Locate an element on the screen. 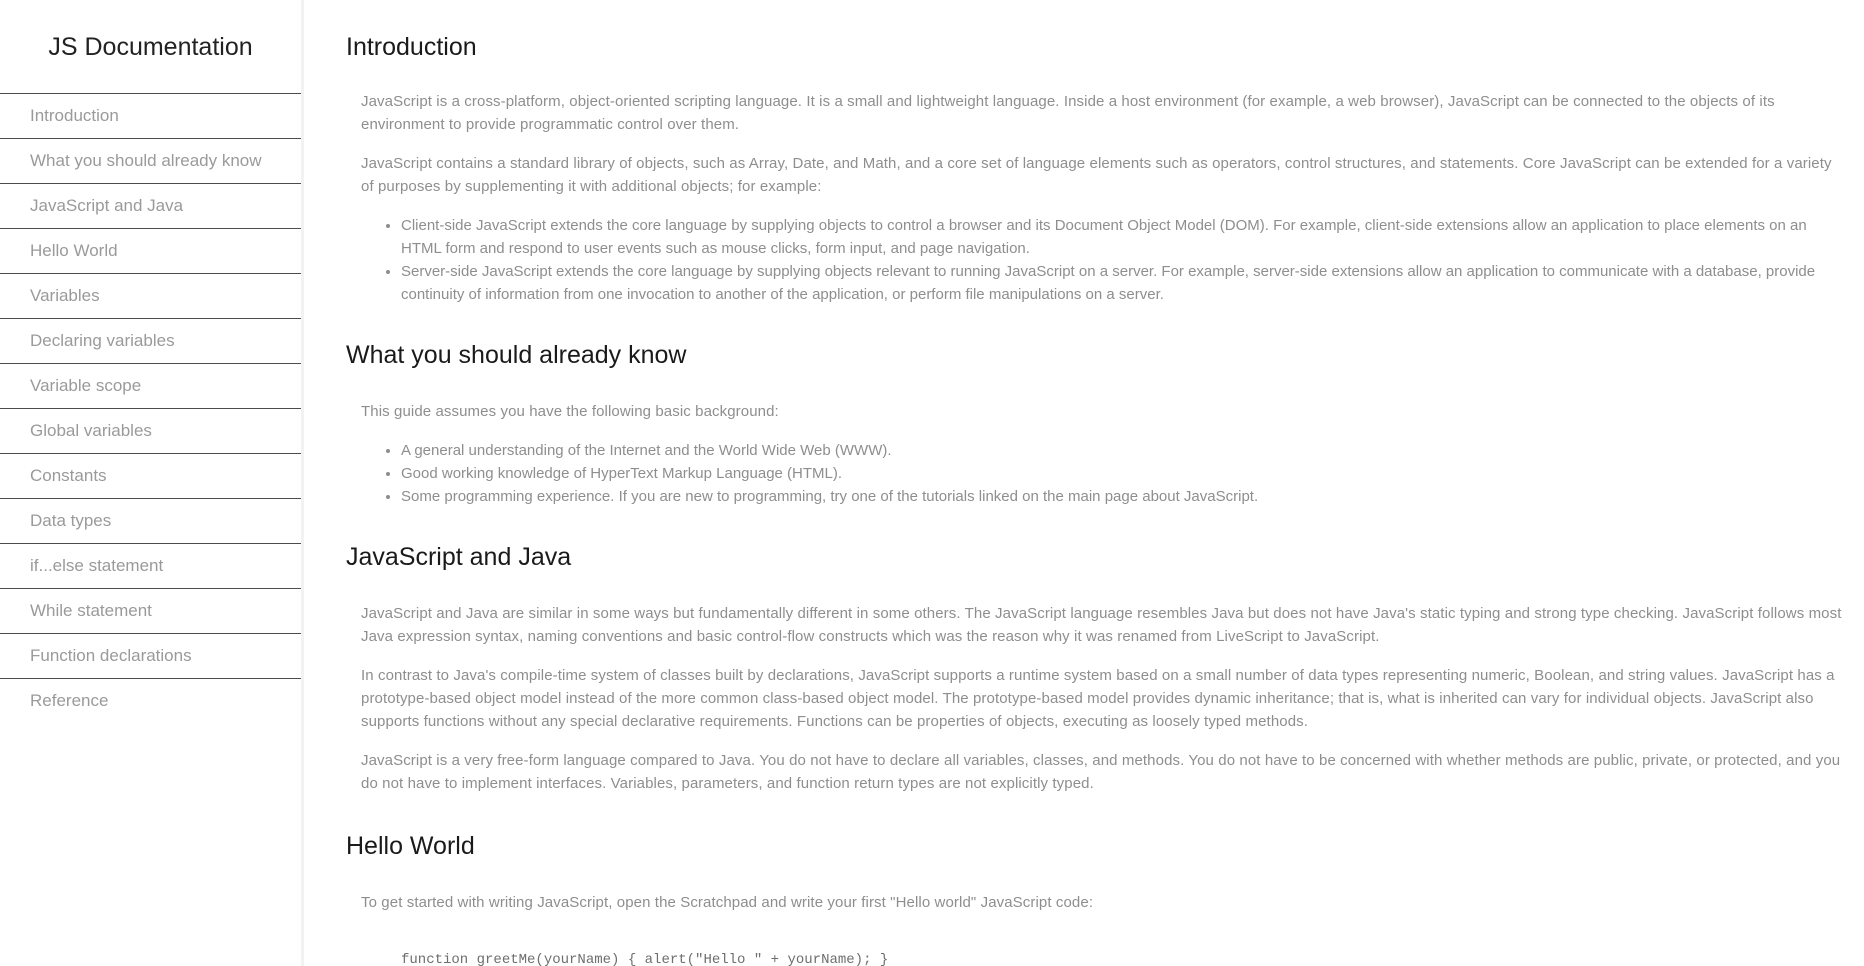  nav-link-variable-scope: Variable scope is located at coordinates (150, 386).